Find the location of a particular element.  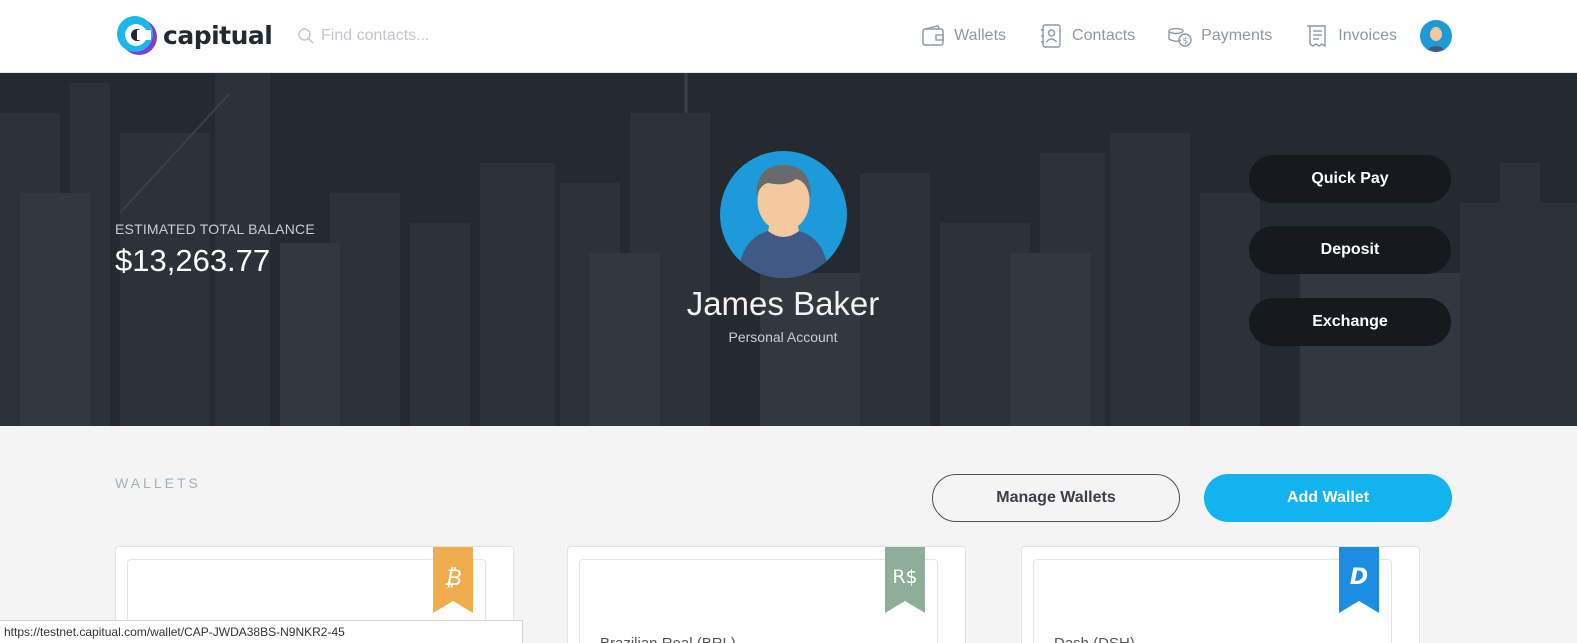

brl-symbol: R$ is located at coordinates (904, 577).